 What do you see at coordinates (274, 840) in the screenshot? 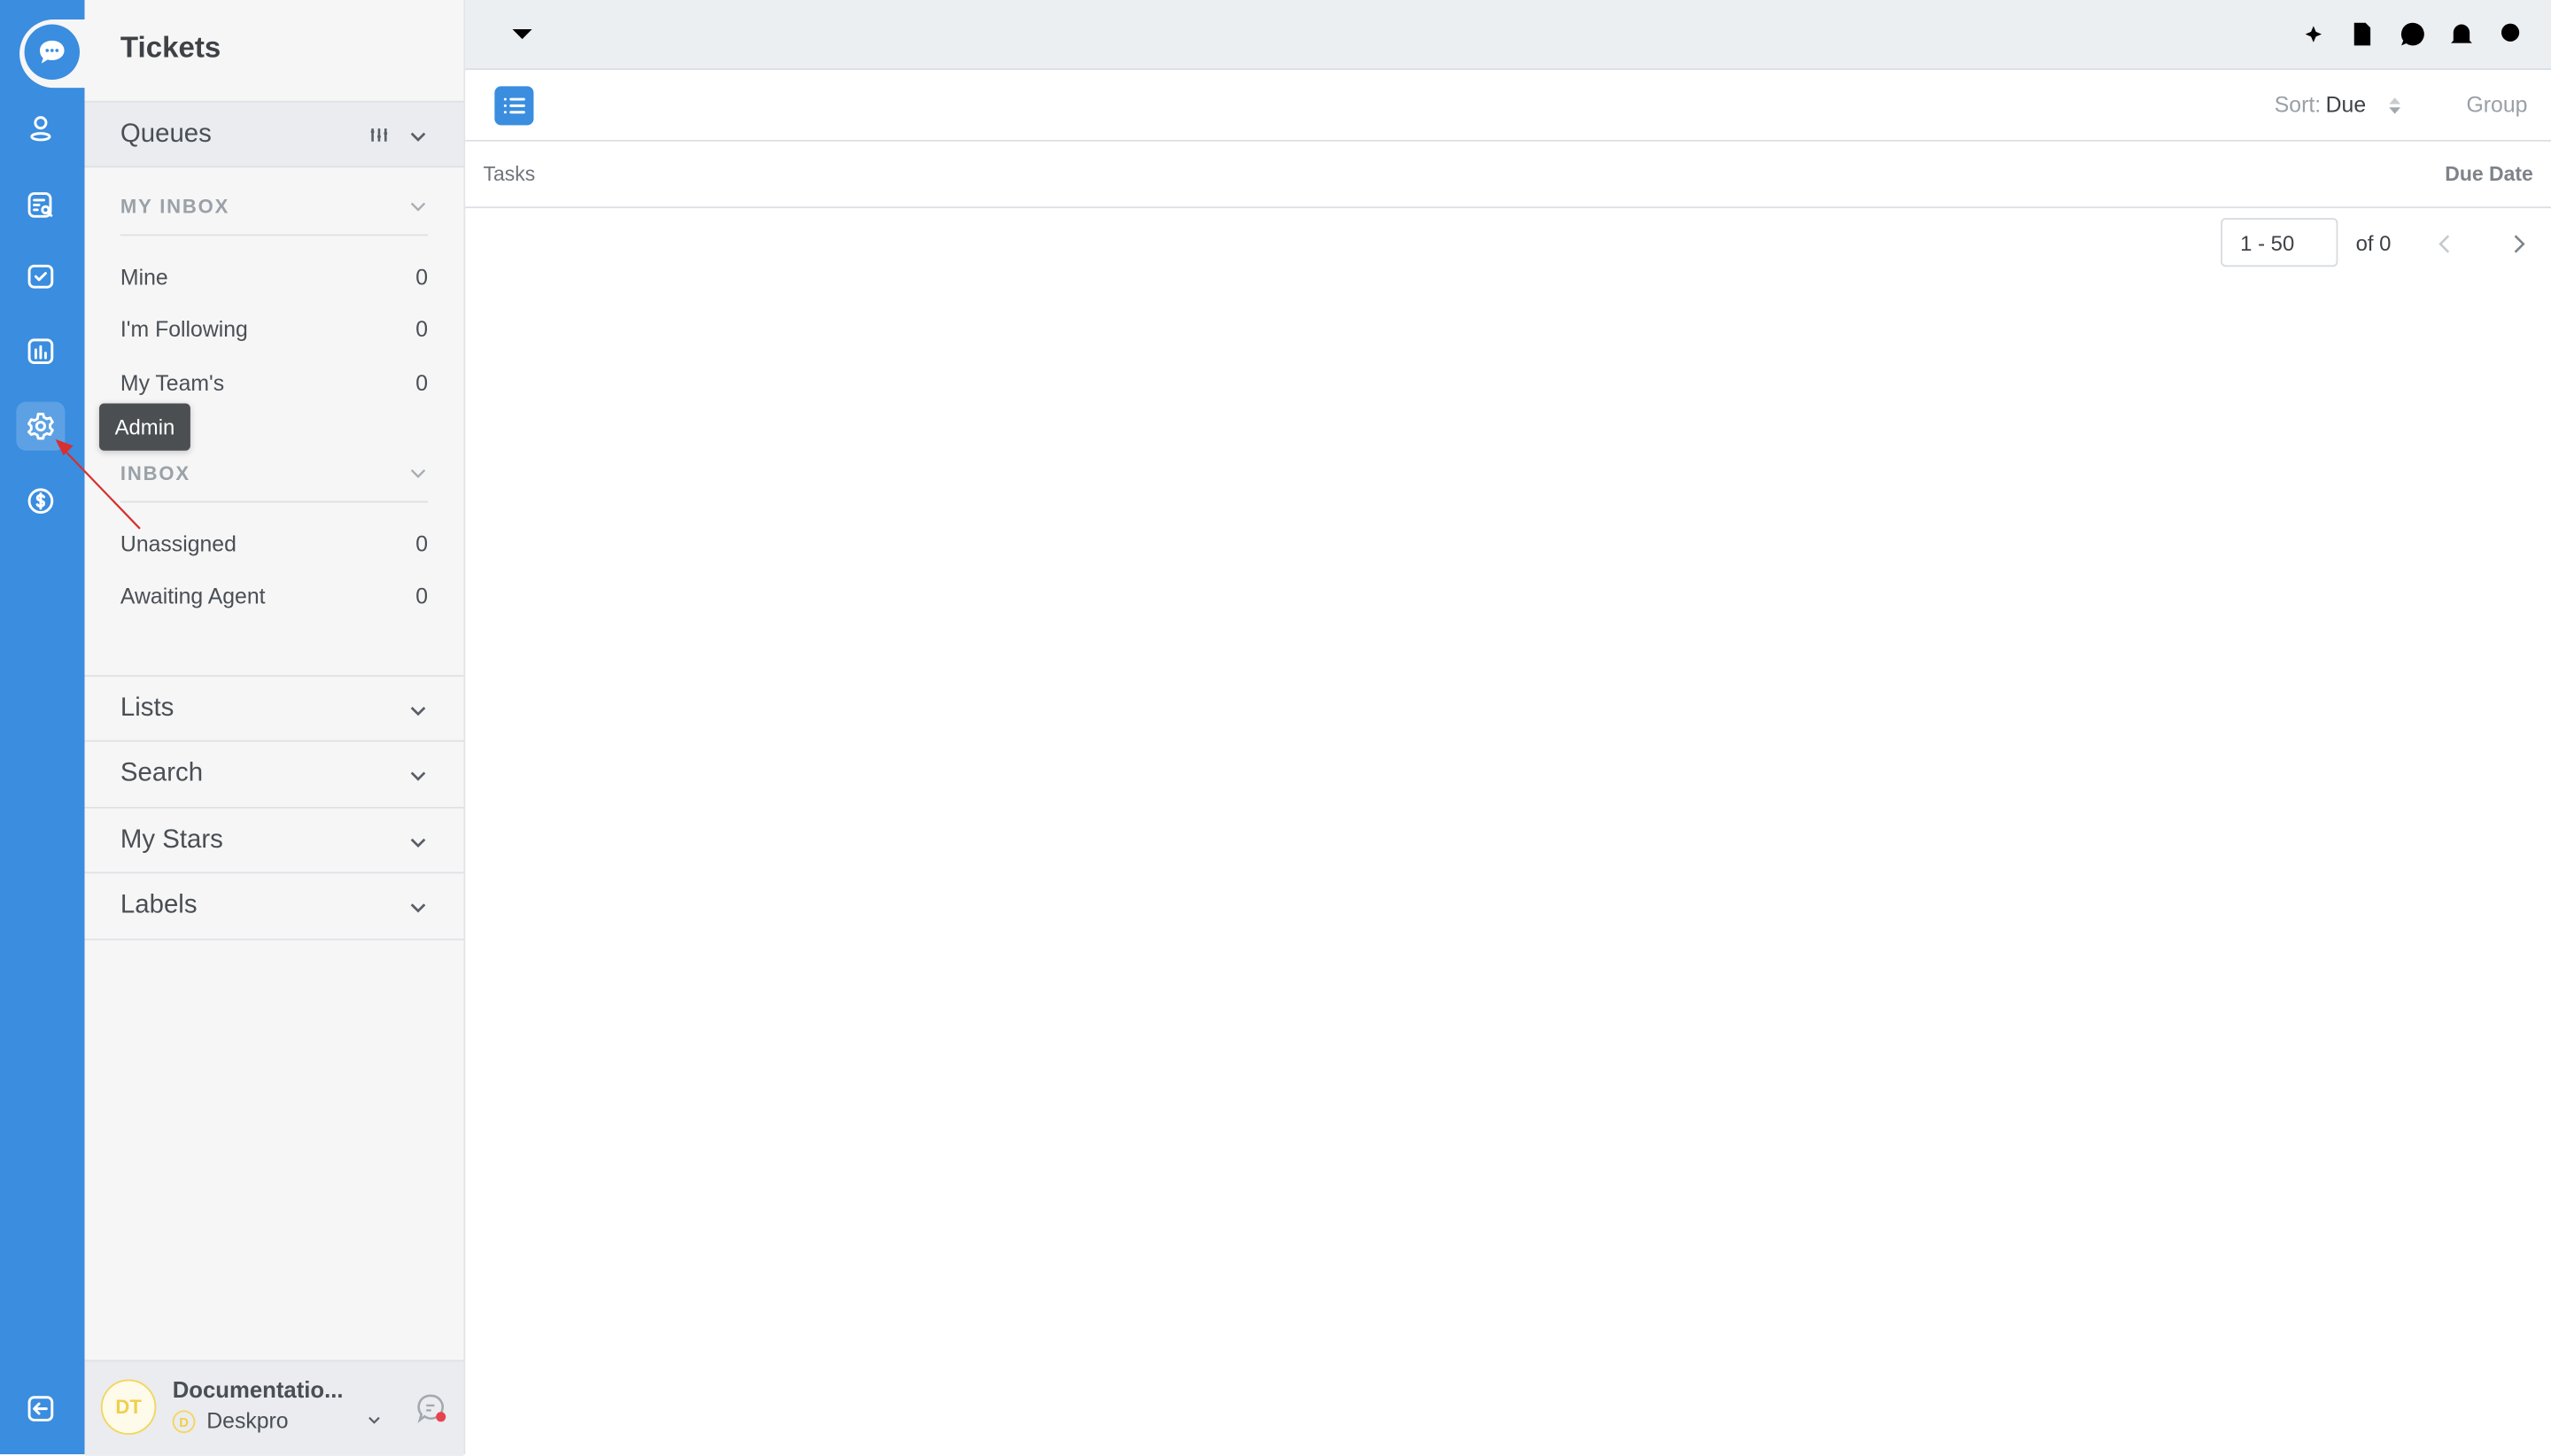
I see `my-stars-section: My Stars` at bounding box center [274, 840].